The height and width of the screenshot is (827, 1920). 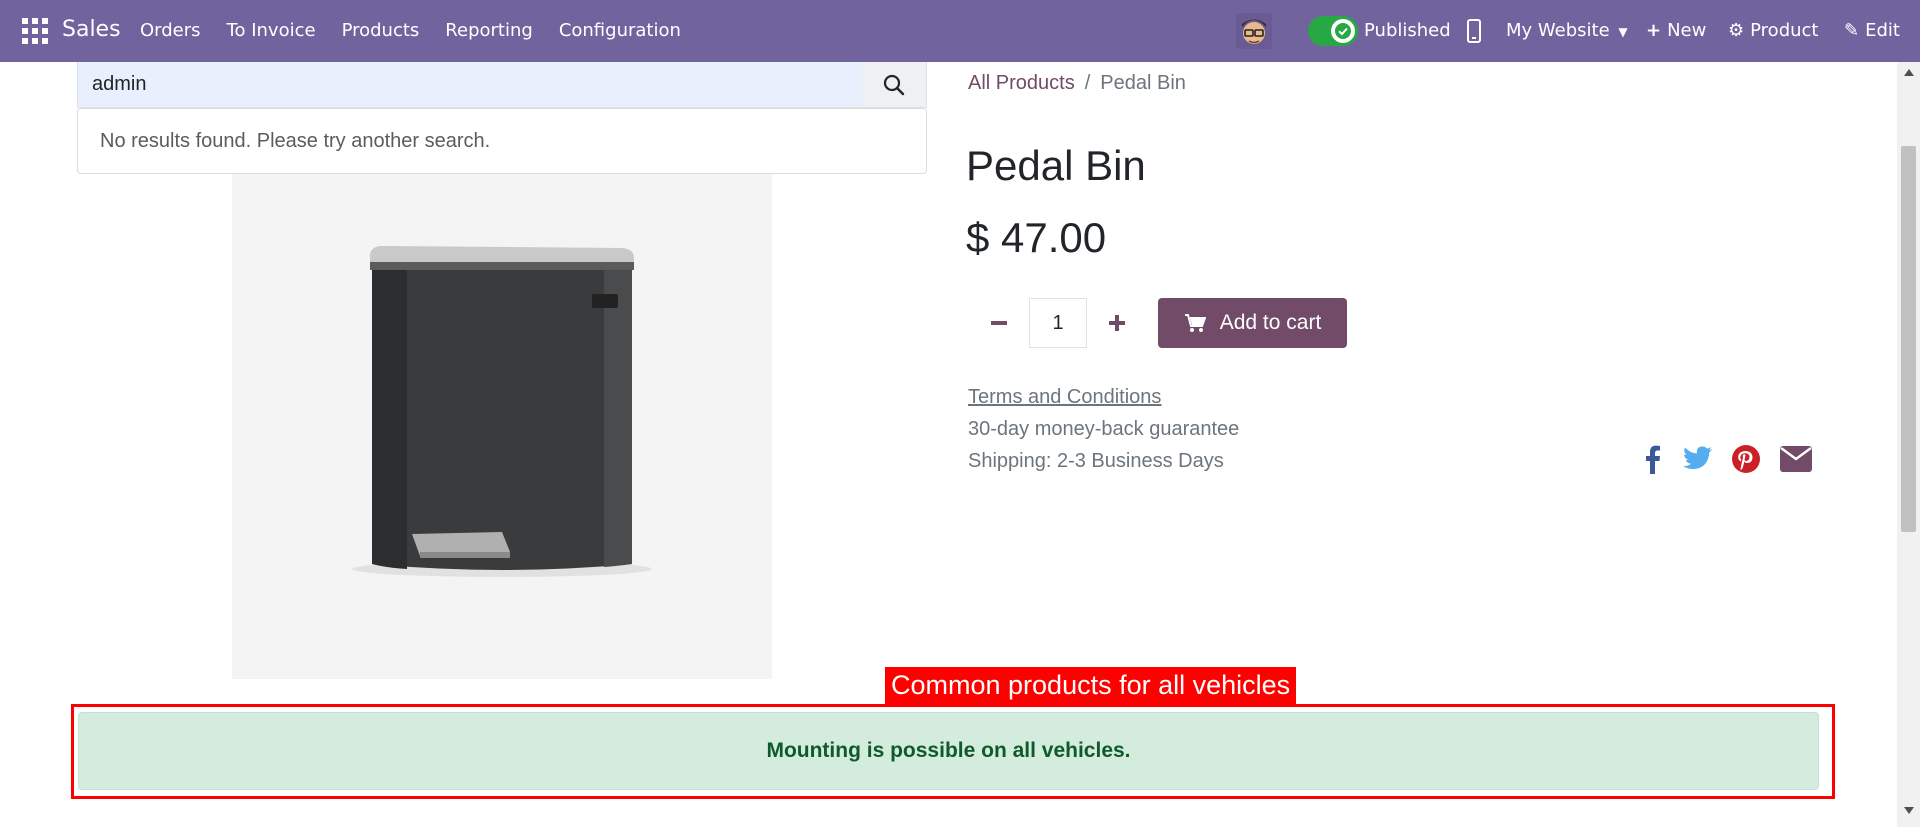 I want to click on quantity-decrease-button, so click(x=999, y=323).